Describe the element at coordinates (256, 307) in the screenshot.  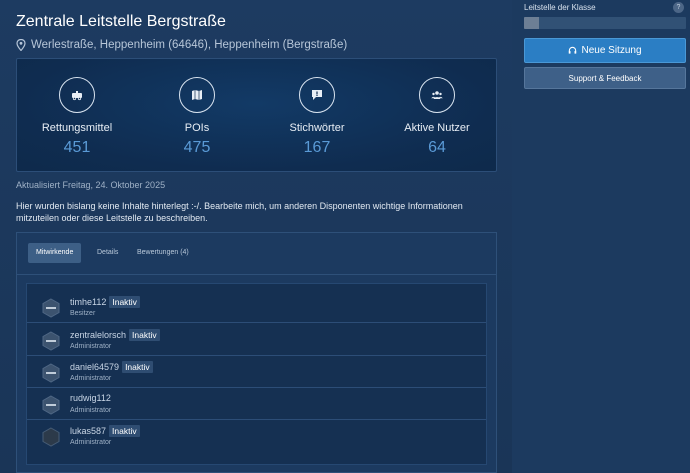
I see `list-item: timhe112 Inaktiv Besitzer` at that location.